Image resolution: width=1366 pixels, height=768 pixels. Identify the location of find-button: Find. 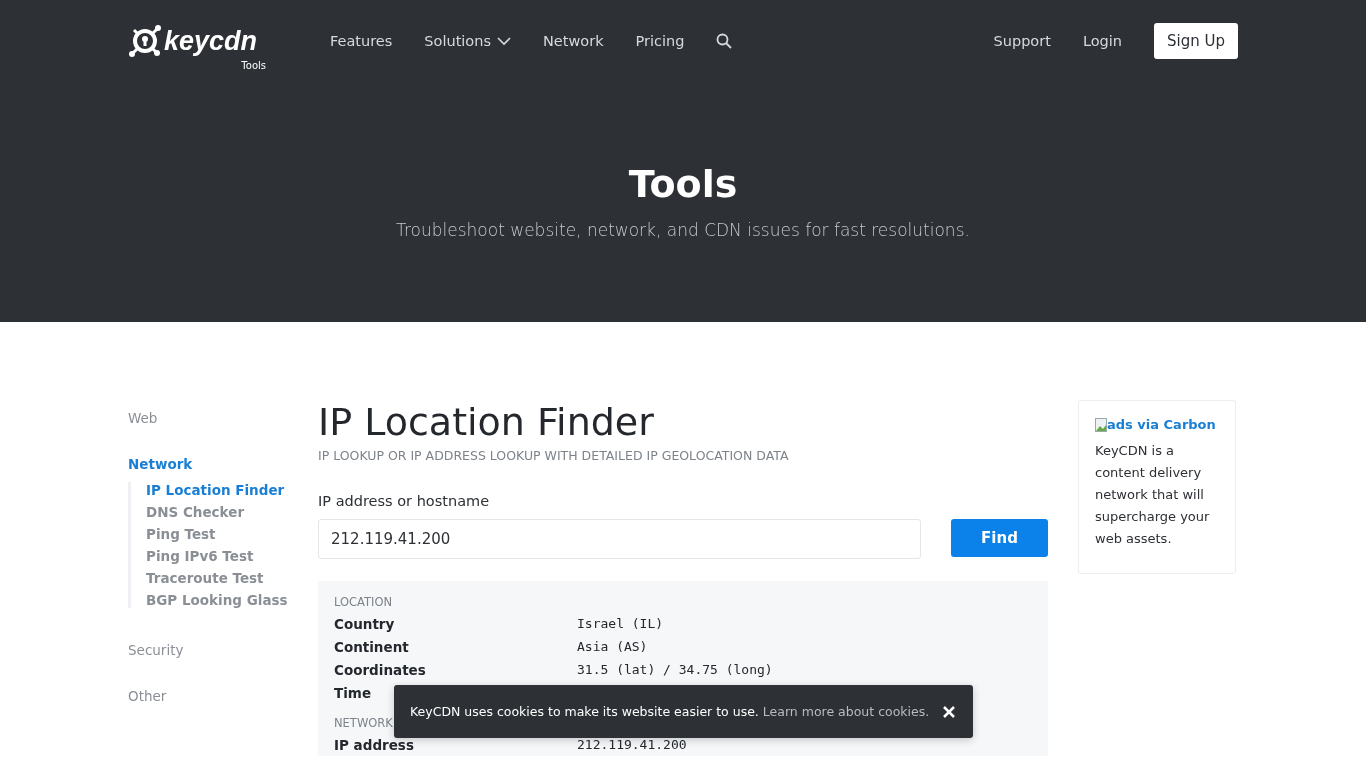
(999, 538).